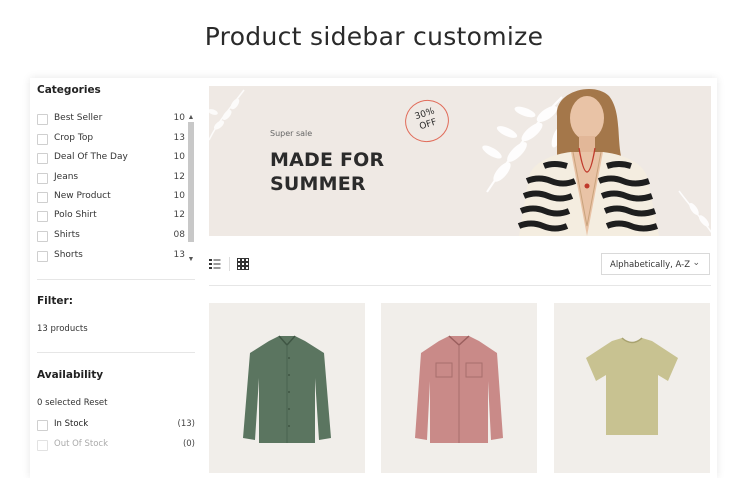 The height and width of the screenshot is (478, 748). Describe the element at coordinates (112, 139) in the screenshot. I see `category-item-crop-top: Crop Top 13` at that location.